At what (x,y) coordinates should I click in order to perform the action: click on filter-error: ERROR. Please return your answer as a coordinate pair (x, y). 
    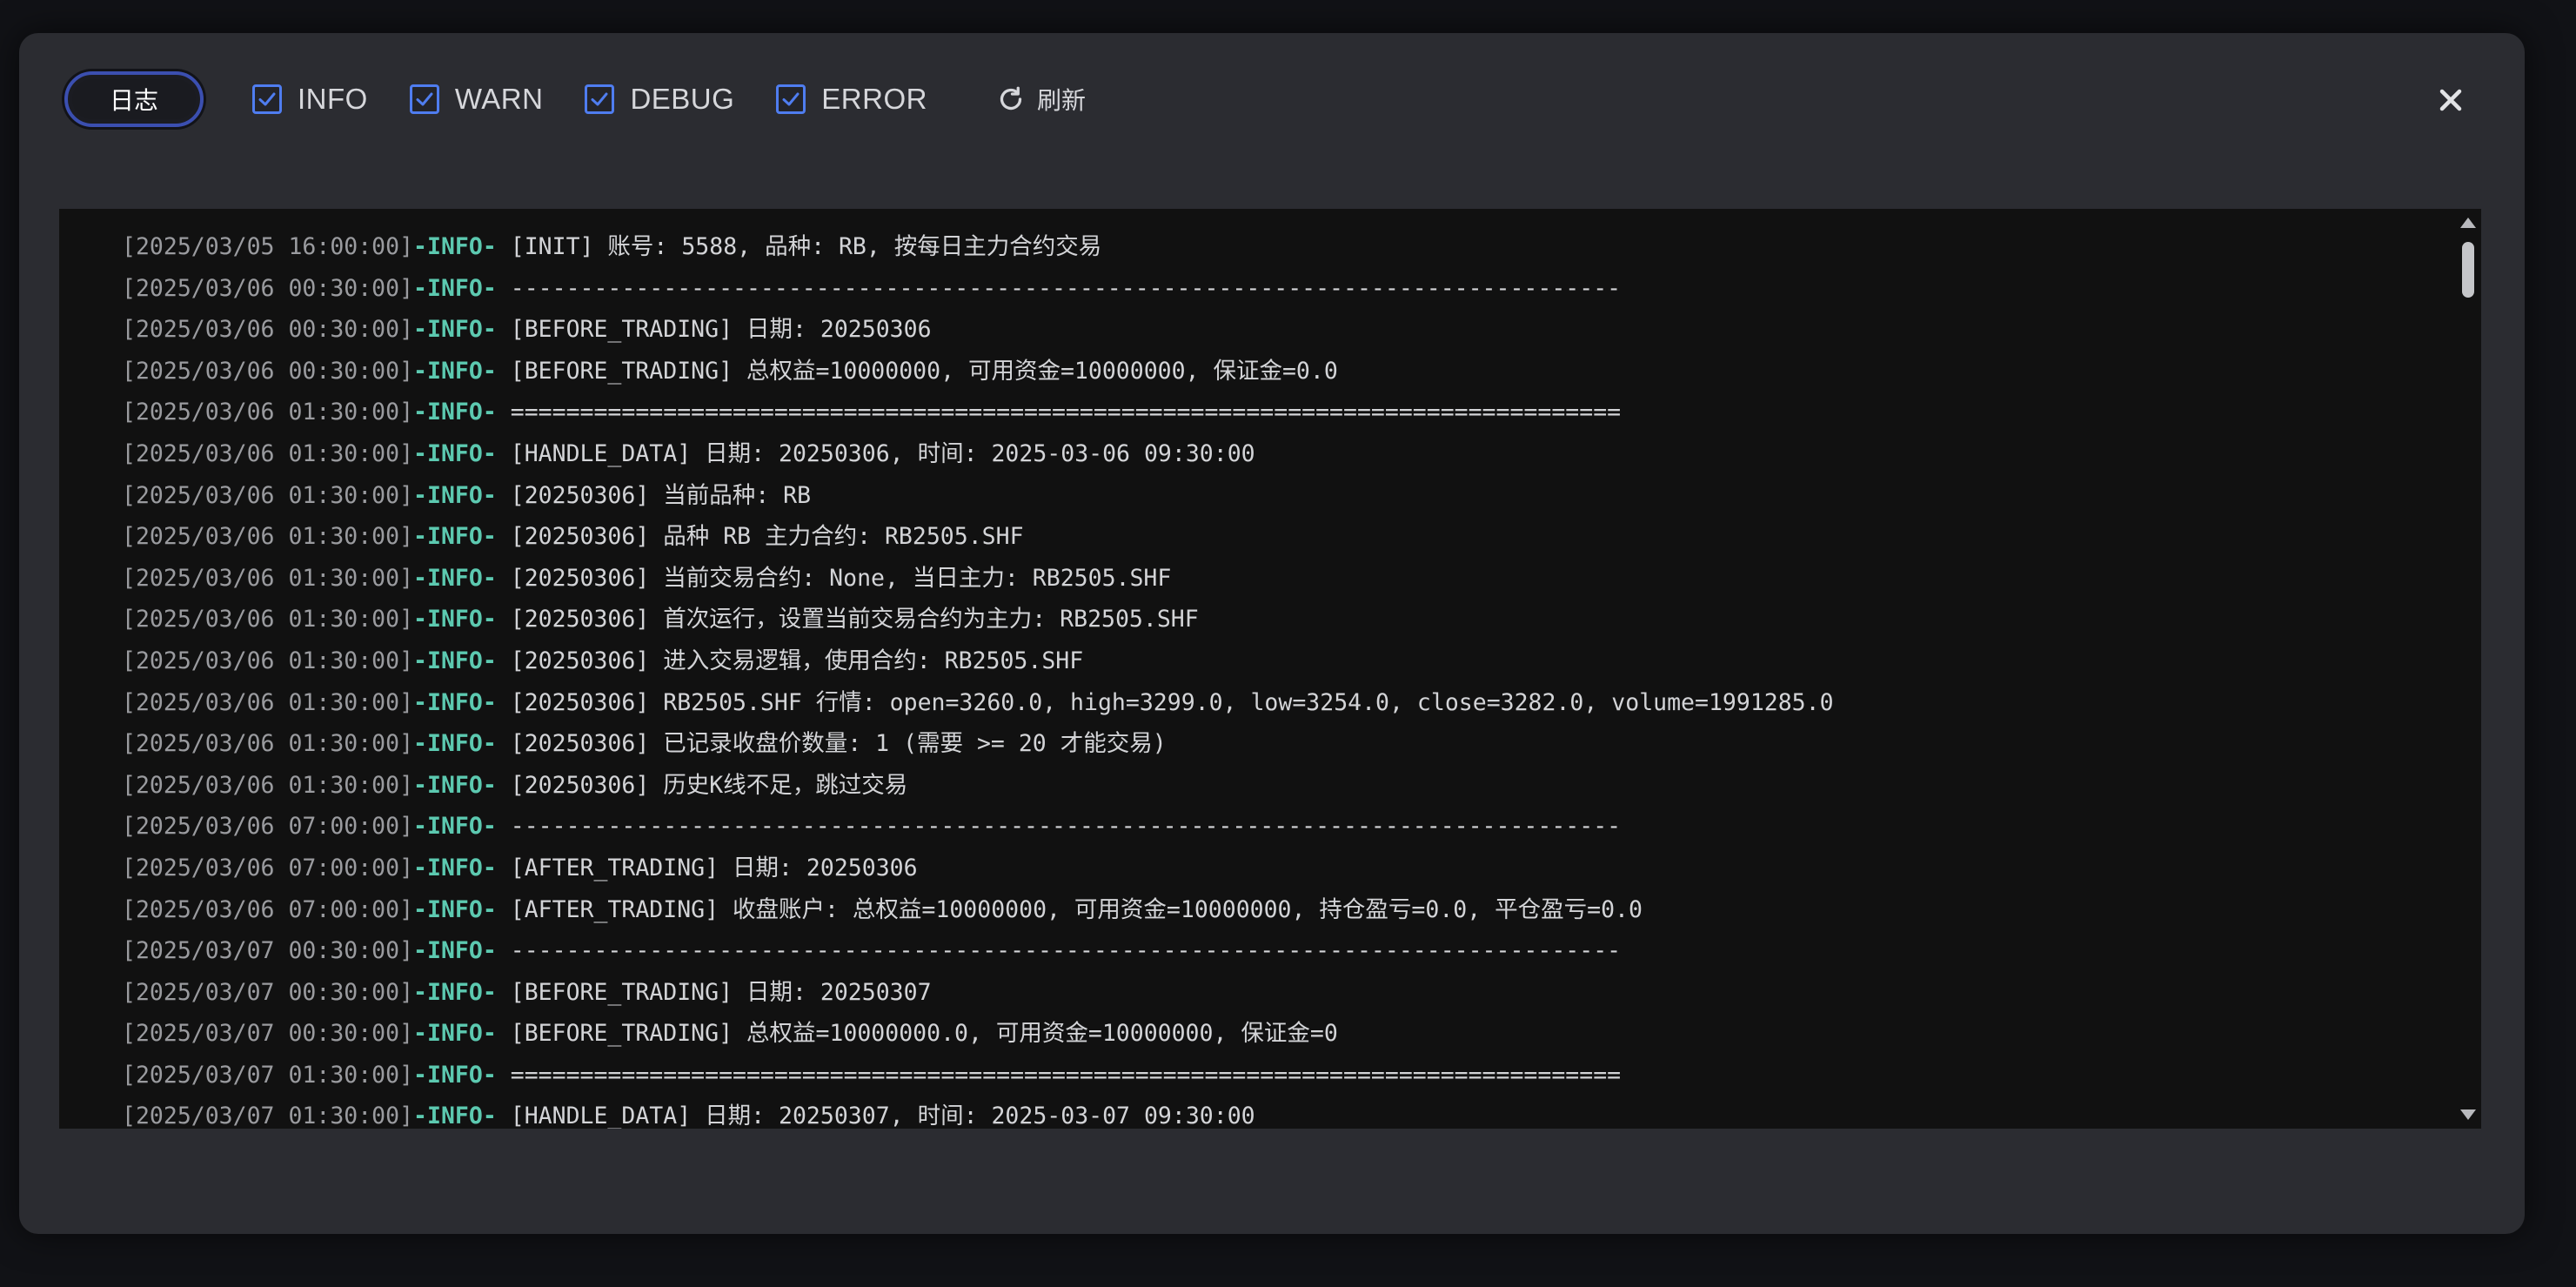
    Looking at the image, I should click on (851, 99).